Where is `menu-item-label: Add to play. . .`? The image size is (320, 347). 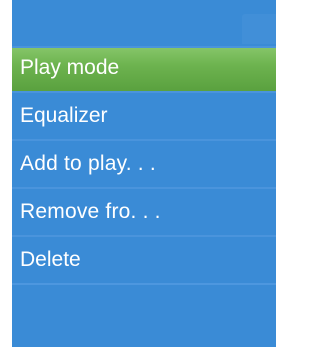
menu-item-label: Add to play. . . is located at coordinates (88, 163).